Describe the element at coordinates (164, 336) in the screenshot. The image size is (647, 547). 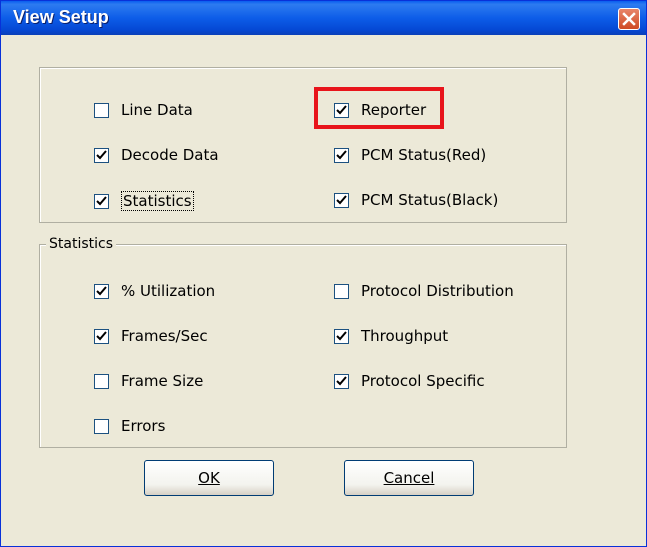
I see `frames-sec-label: Frames/Sec` at that location.